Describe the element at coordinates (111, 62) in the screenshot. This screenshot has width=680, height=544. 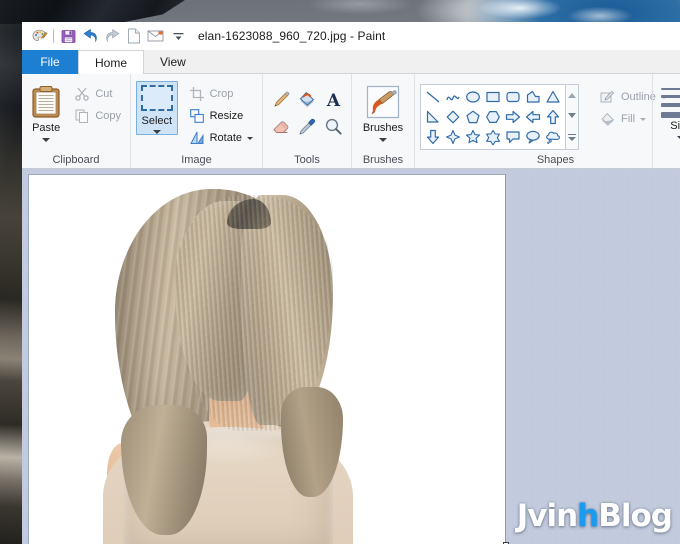
I see `tab-home: Home` at that location.